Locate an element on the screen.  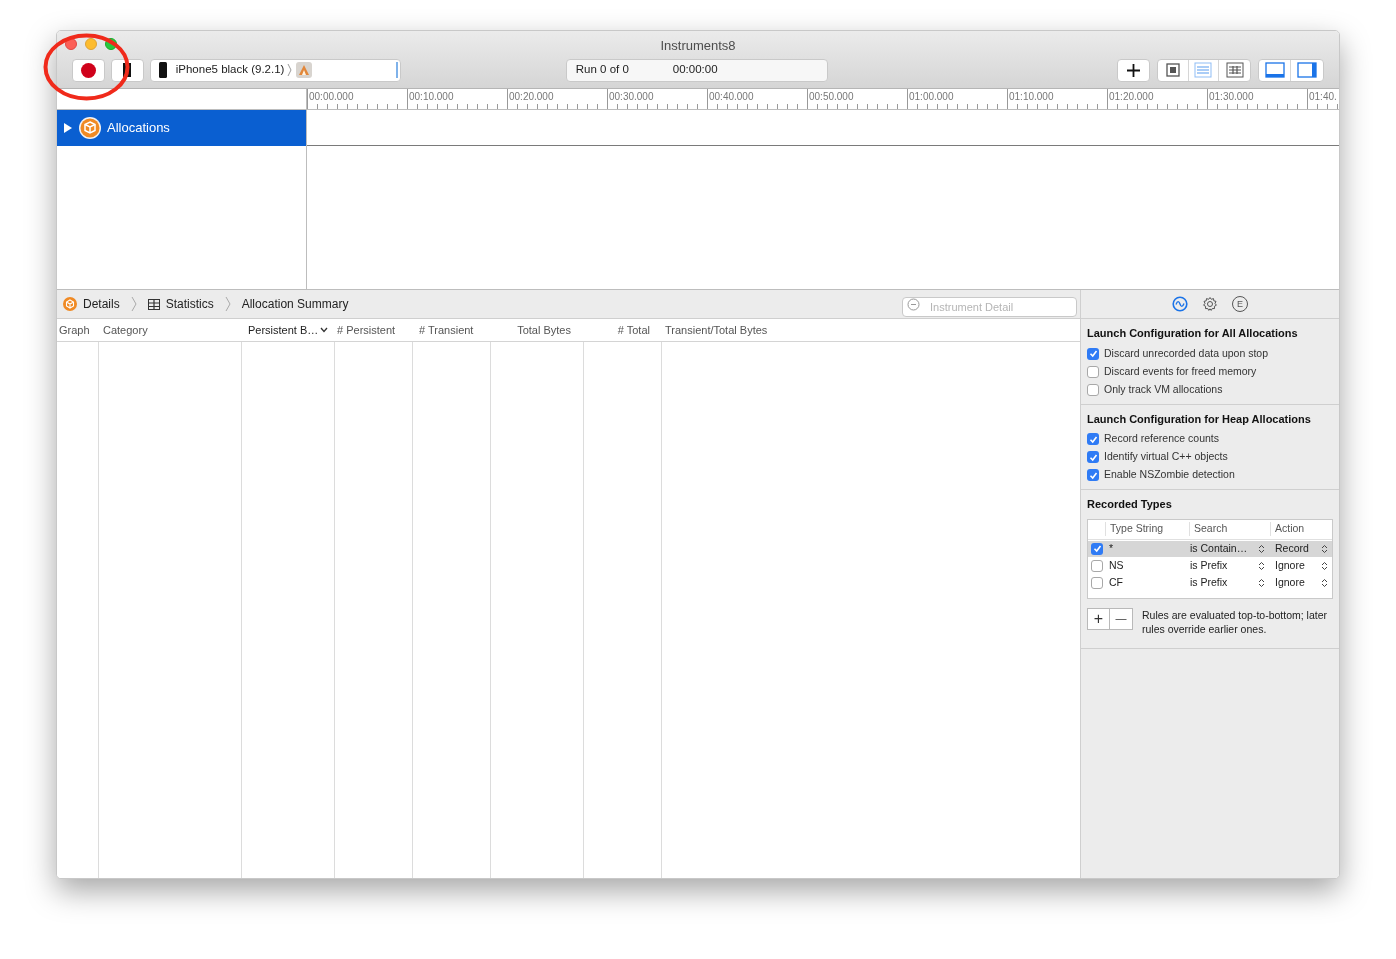
table-cell-text: * is located at coordinates (1111, 548).